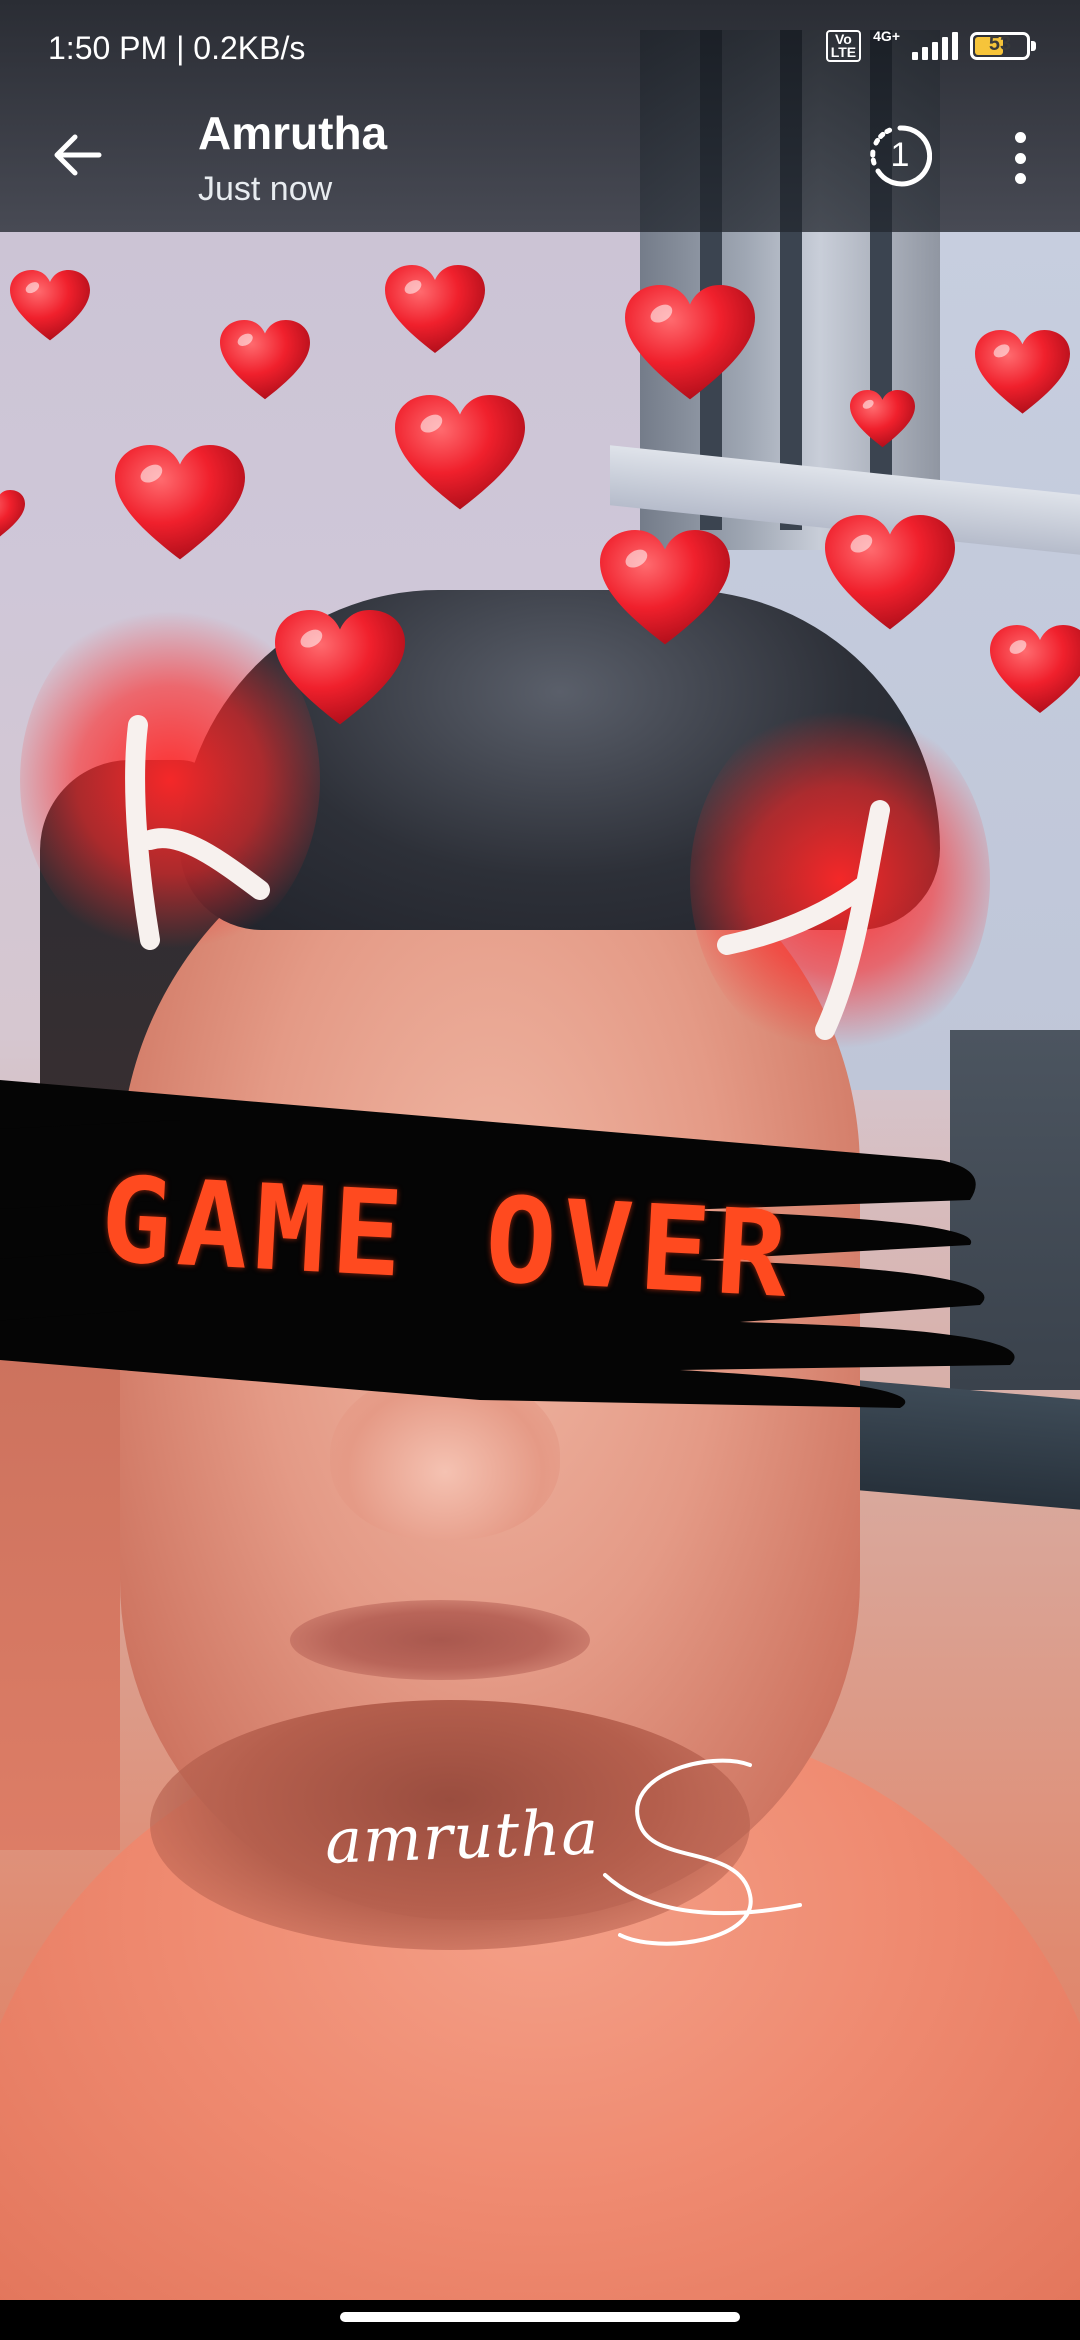 The image size is (1080, 2340). Describe the element at coordinates (1000, 44) in the screenshot. I see `battery-level: 53` at that location.